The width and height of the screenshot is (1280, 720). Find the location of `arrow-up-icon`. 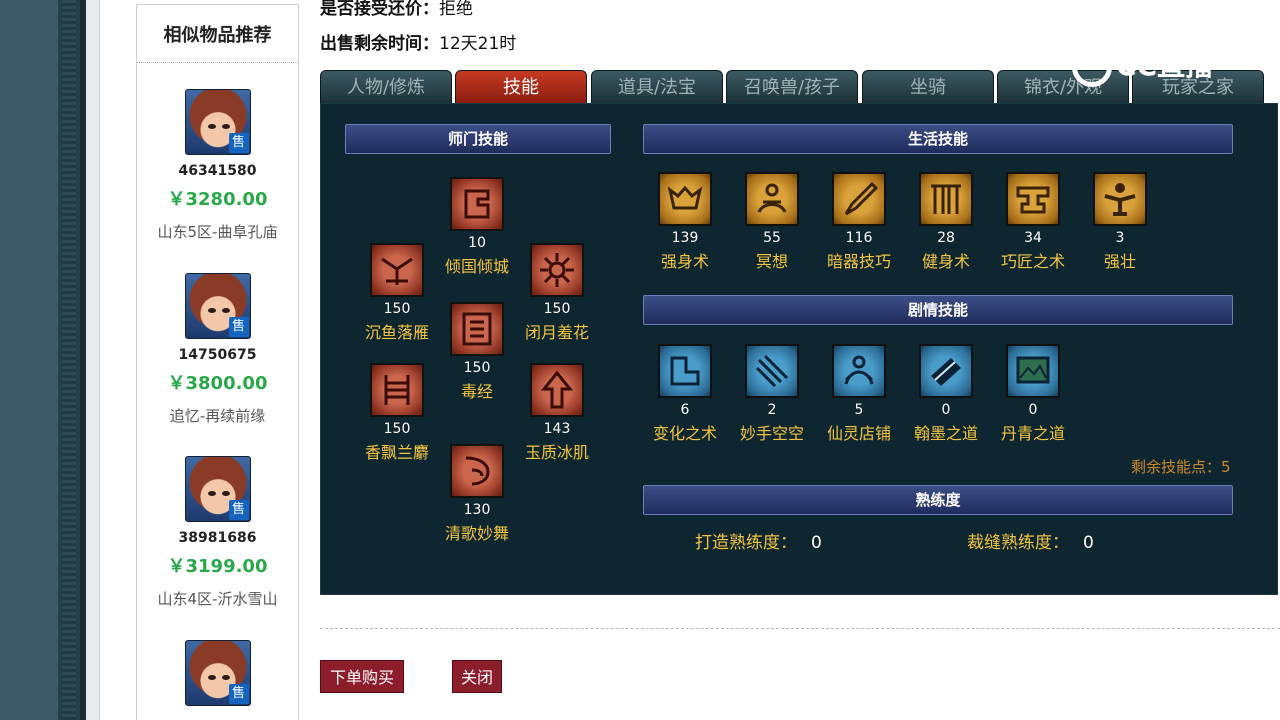

arrow-up-icon is located at coordinates (557, 390).